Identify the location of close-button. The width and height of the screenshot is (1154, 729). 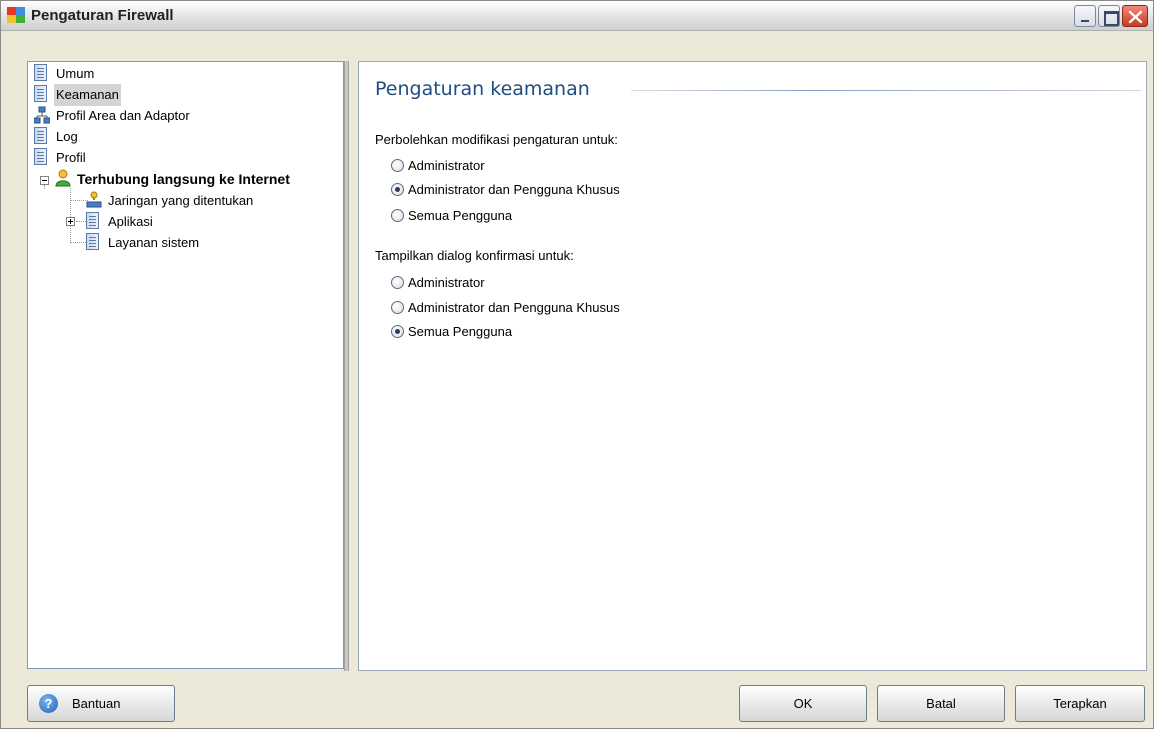
(1135, 16).